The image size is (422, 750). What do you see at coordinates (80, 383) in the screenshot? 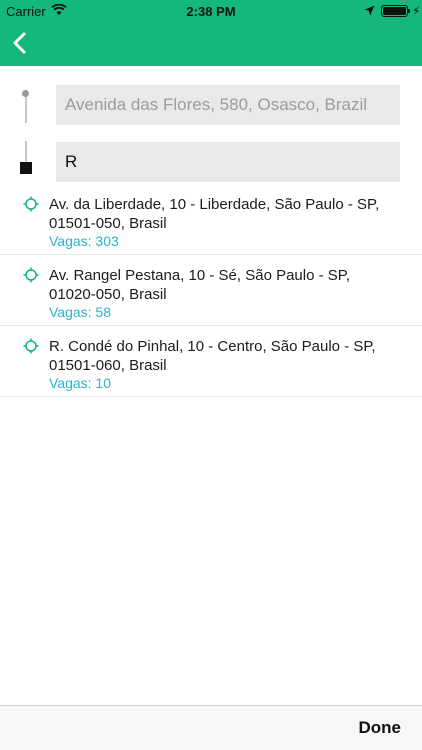
I see `result-vagas: Vagas: 10` at bounding box center [80, 383].